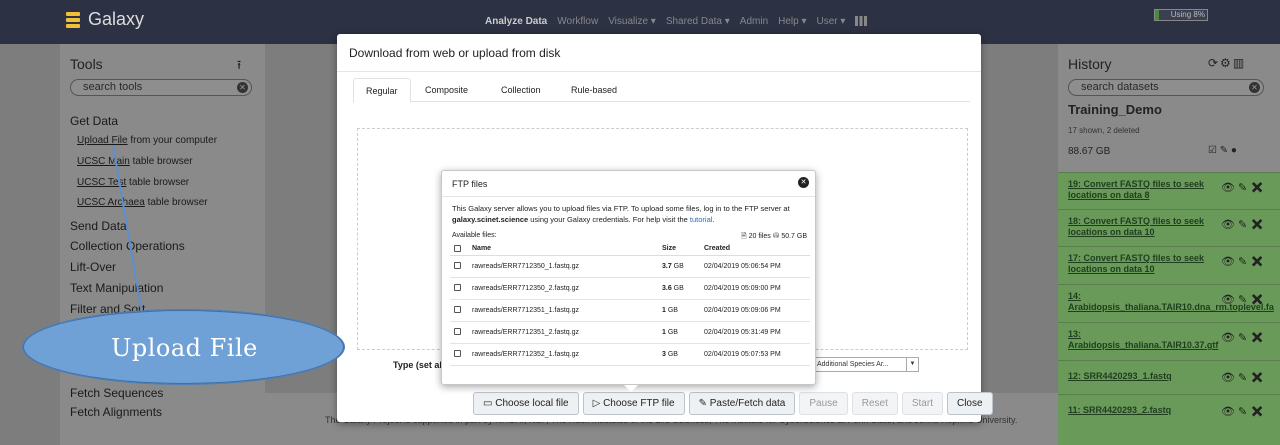 The height and width of the screenshot is (445, 1280). I want to click on dataset-title: 11: SRR4420293_2.fastq, so click(1137, 410).